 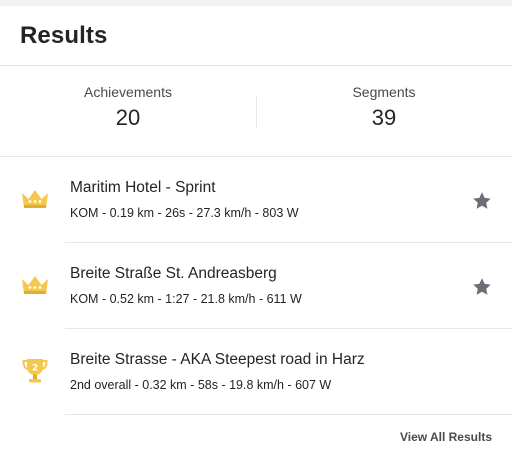 What do you see at coordinates (64, 35) in the screenshot?
I see `page-title: Results` at bounding box center [64, 35].